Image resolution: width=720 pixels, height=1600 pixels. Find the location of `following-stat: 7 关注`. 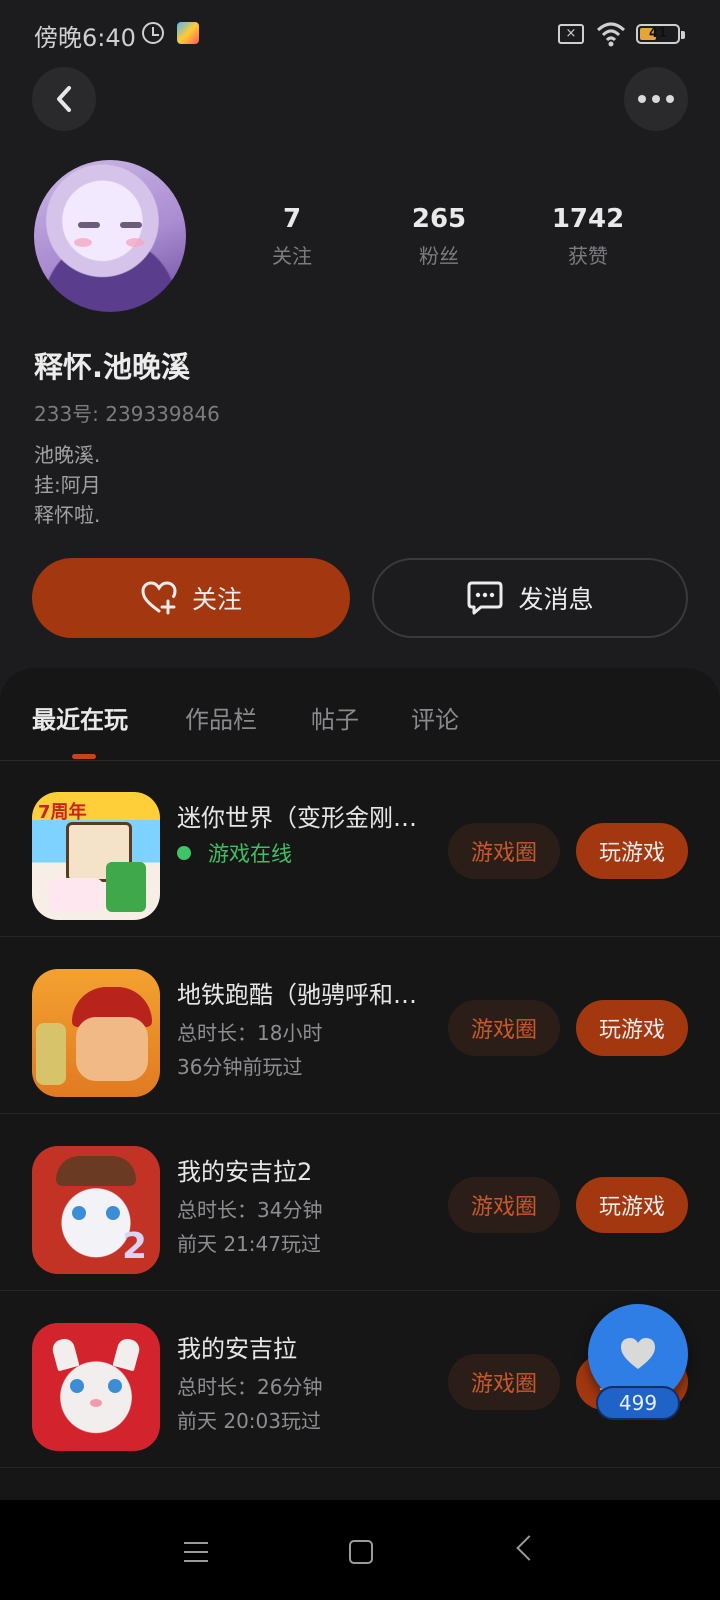

following-stat: 7 关注 is located at coordinates (292, 236).